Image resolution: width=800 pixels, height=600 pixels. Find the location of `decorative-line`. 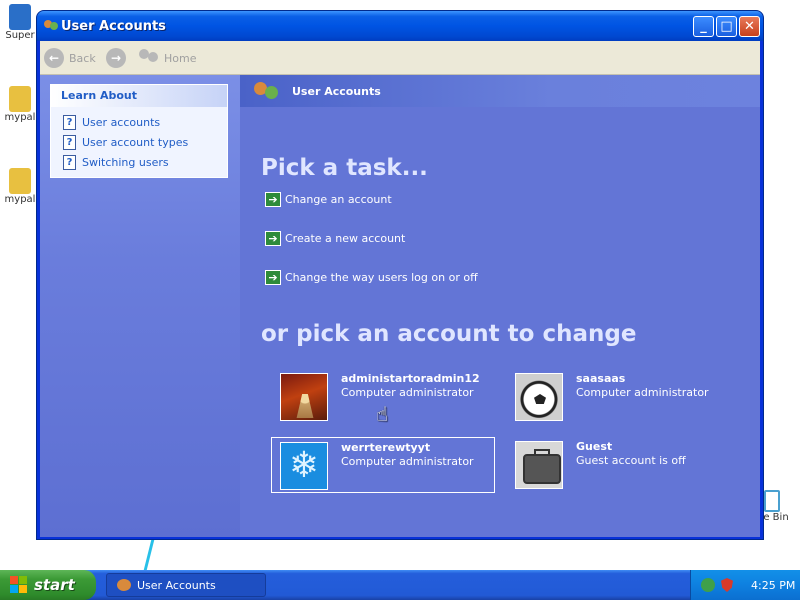

decorative-line is located at coordinates (149, 553).